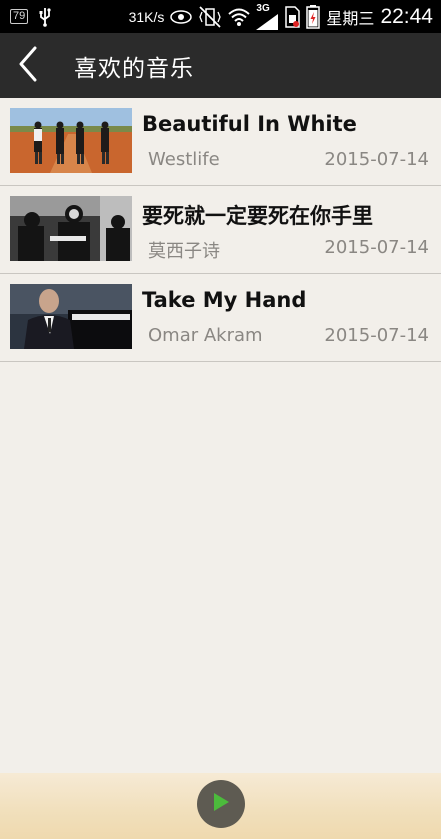 This screenshot has height=839, width=441. What do you see at coordinates (181, 16) in the screenshot?
I see `eye-icon` at bounding box center [181, 16].